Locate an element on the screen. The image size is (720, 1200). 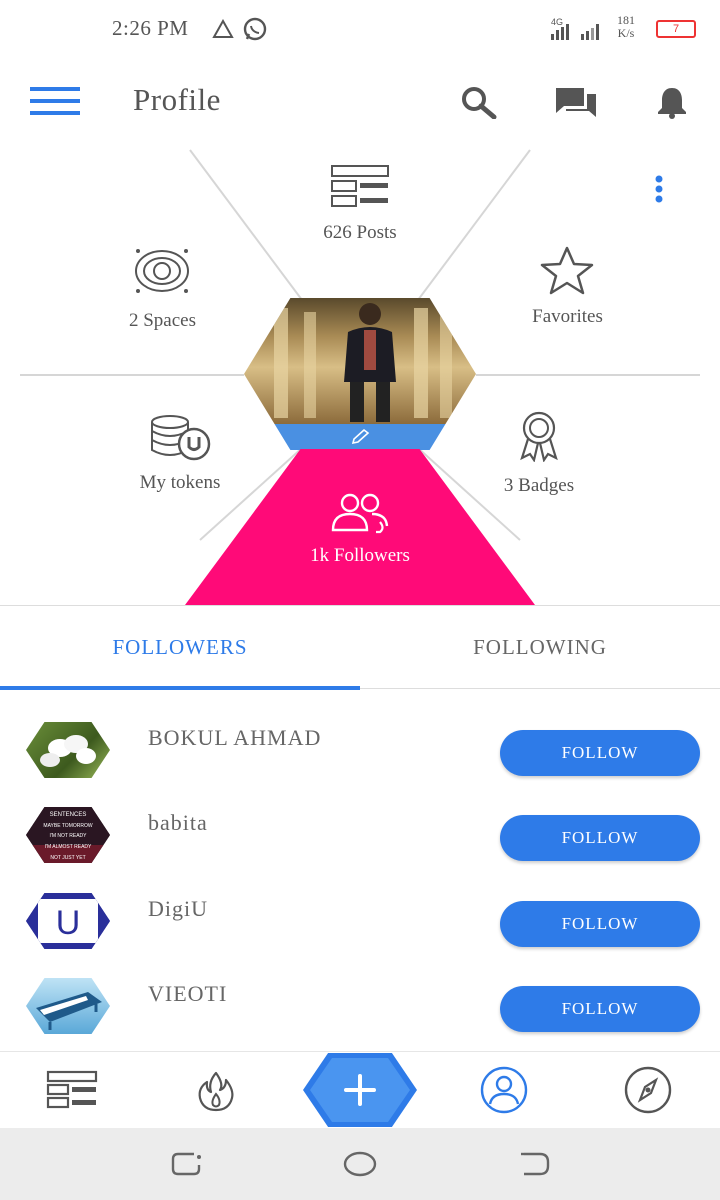
home-icon is located at coordinates (360, 1164).